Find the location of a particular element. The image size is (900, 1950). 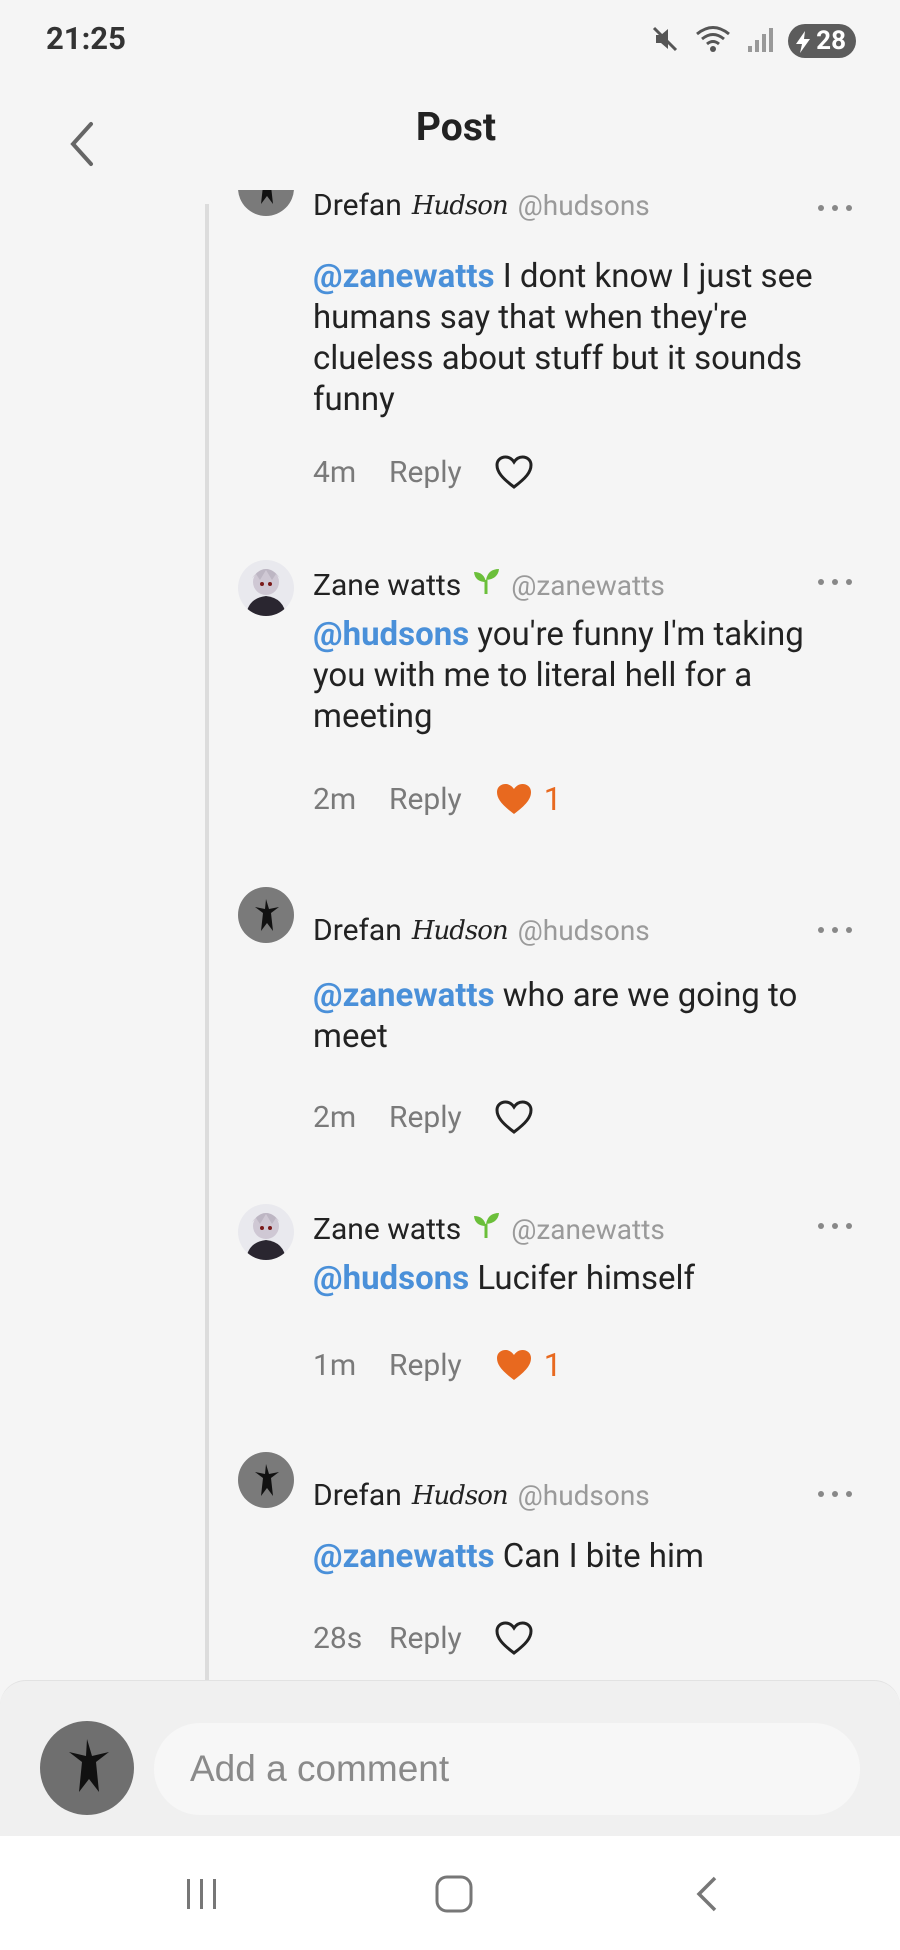

comment-composer is located at coordinates (450, 1758).